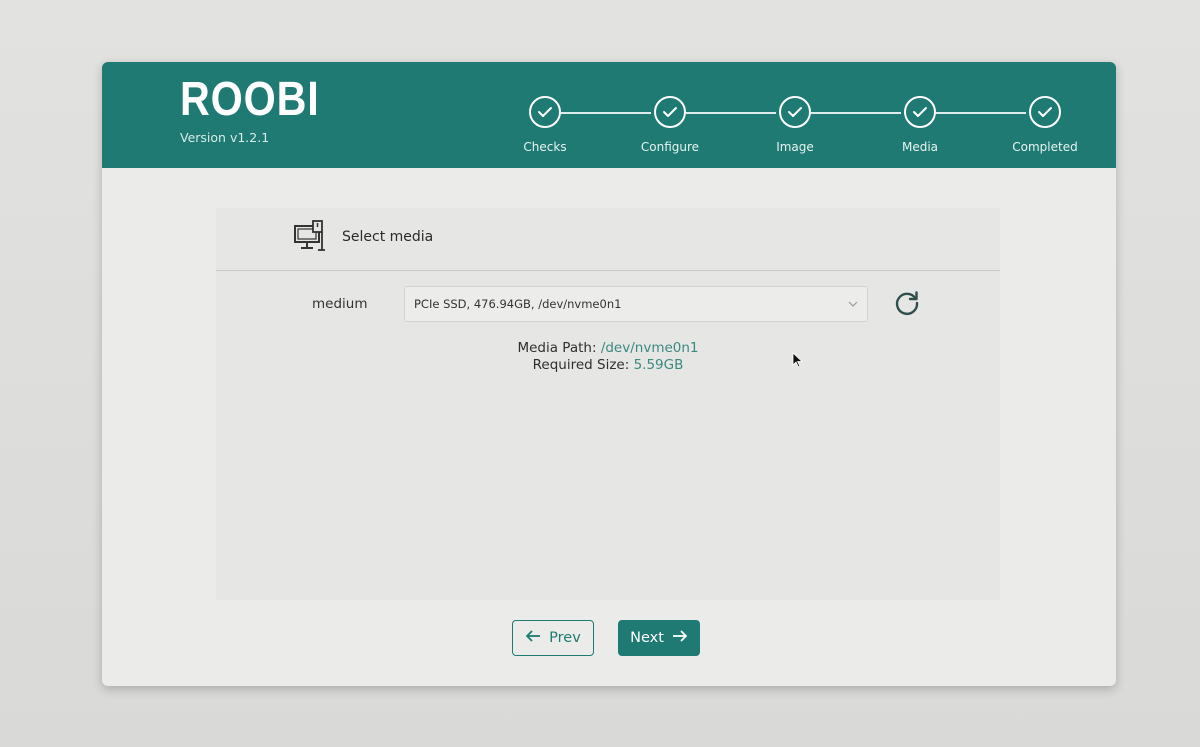  I want to click on refresh-button, so click(907, 305).